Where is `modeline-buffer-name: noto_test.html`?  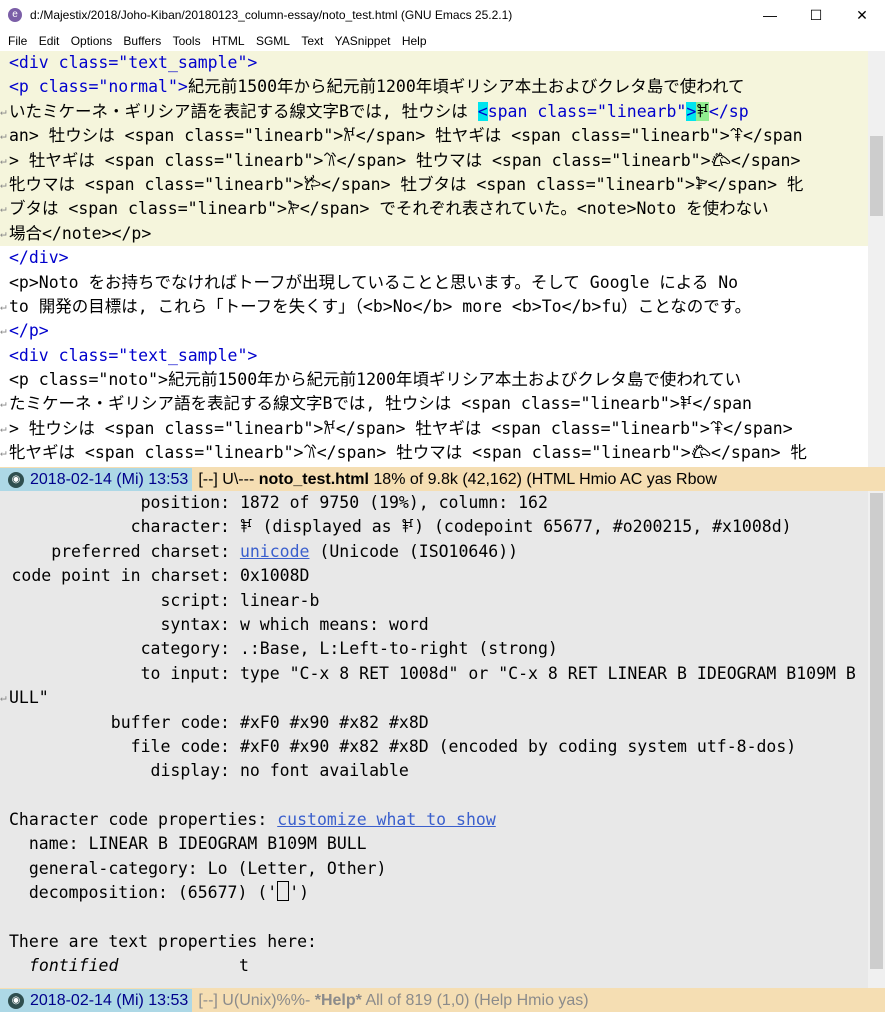
modeline-buffer-name: noto_test.html is located at coordinates (314, 479).